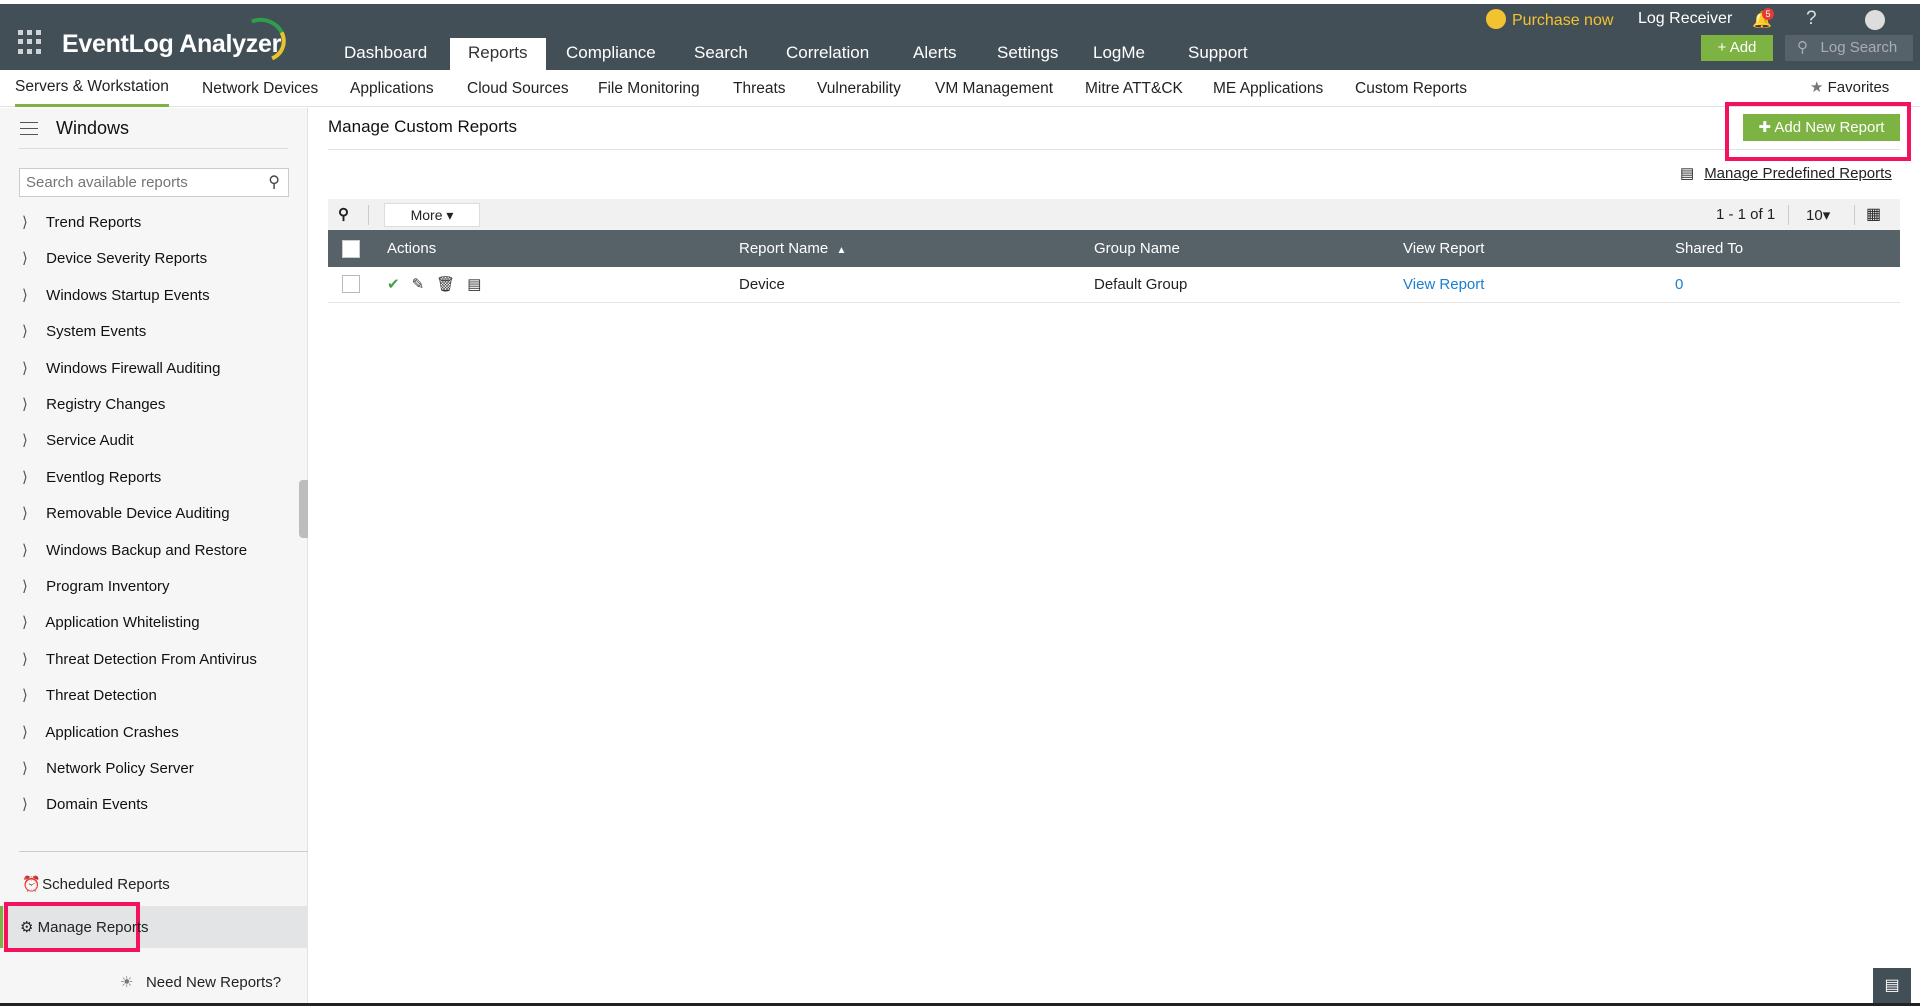 The height and width of the screenshot is (1006, 1920). Describe the element at coordinates (1119, 54) in the screenshot. I see `nav-tab-logme: LogMe` at that location.